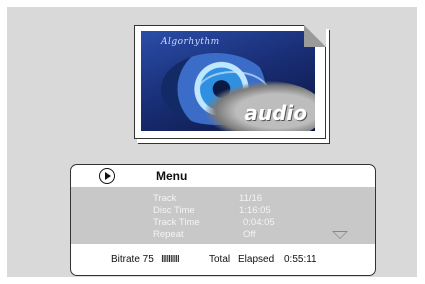 Image resolution: width=425 pixels, height=284 pixels. I want to click on triangle-down-icon, so click(340, 235).